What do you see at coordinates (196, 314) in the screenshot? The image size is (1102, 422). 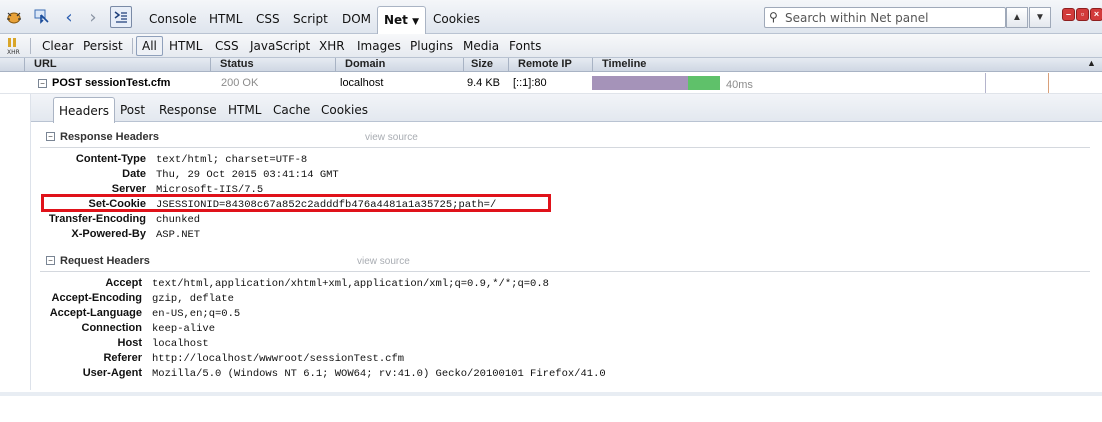 I see `header-value: en-US,en;q=0.5` at bounding box center [196, 314].